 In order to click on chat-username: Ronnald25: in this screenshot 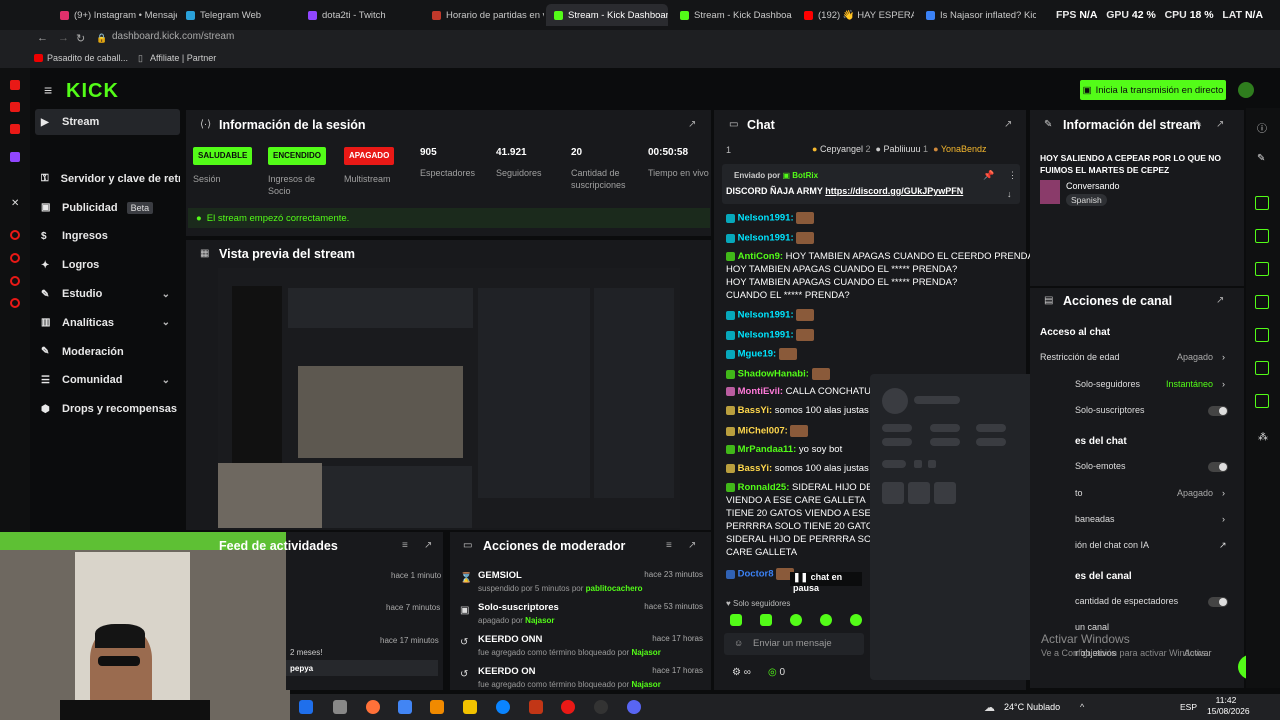, I will do `click(764, 487)`.